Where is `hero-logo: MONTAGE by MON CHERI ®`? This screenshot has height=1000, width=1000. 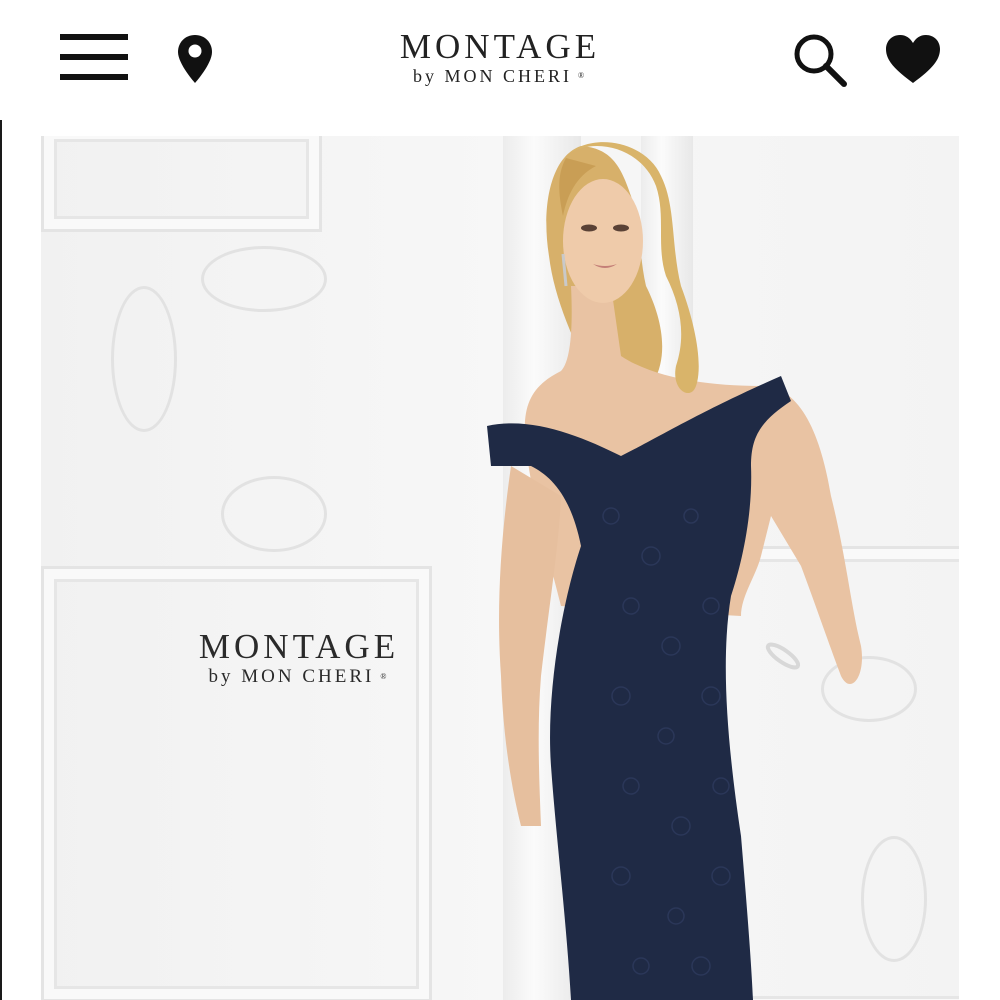 hero-logo: MONTAGE by MON CHERI ® is located at coordinates (299, 658).